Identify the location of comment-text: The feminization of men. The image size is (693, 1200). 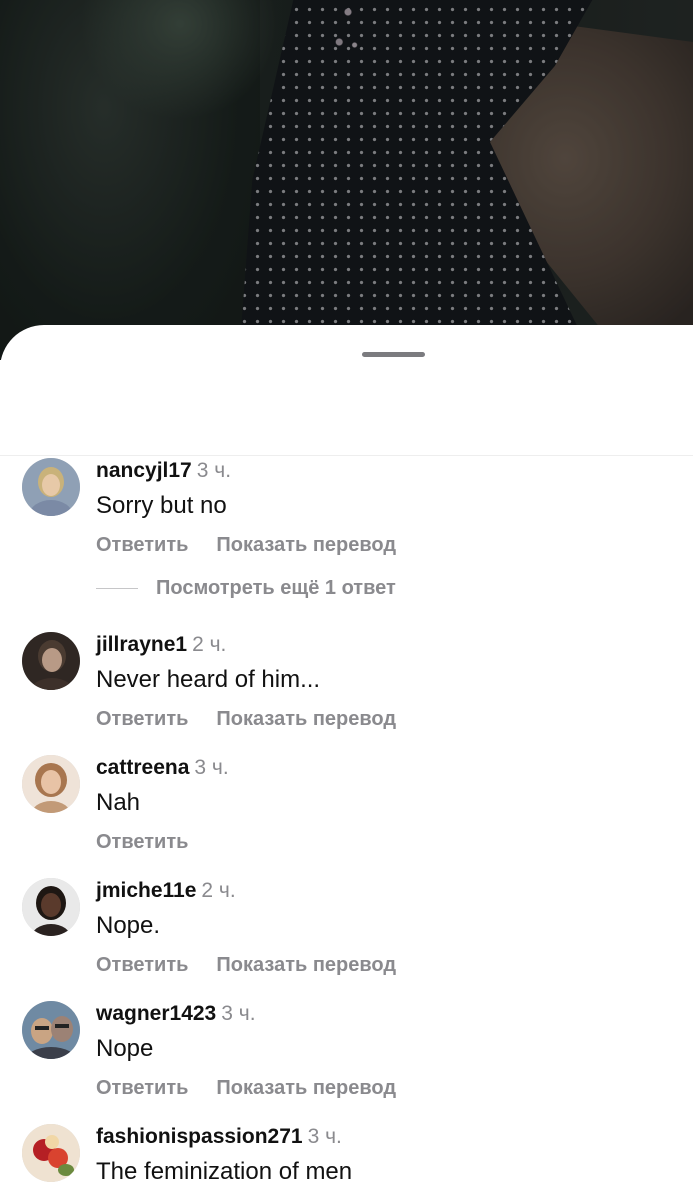
(224, 1171).